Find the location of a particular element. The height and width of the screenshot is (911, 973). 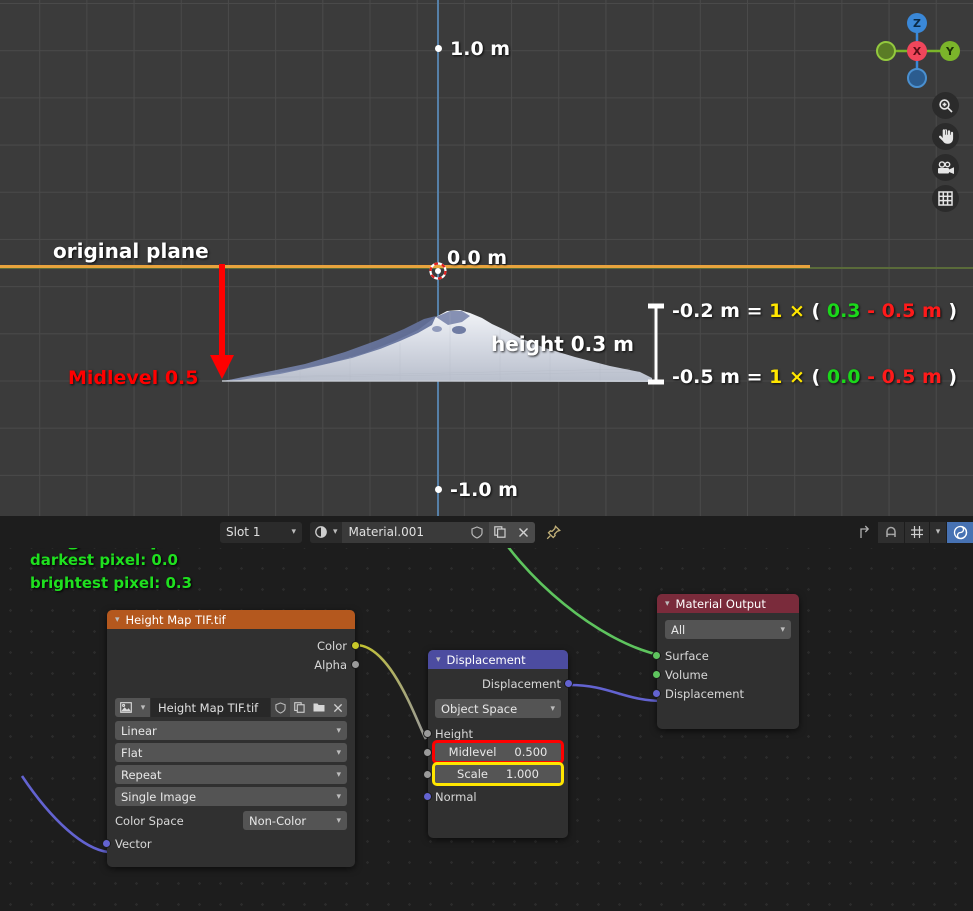

socket-displacement-input is located at coordinates (656, 693).